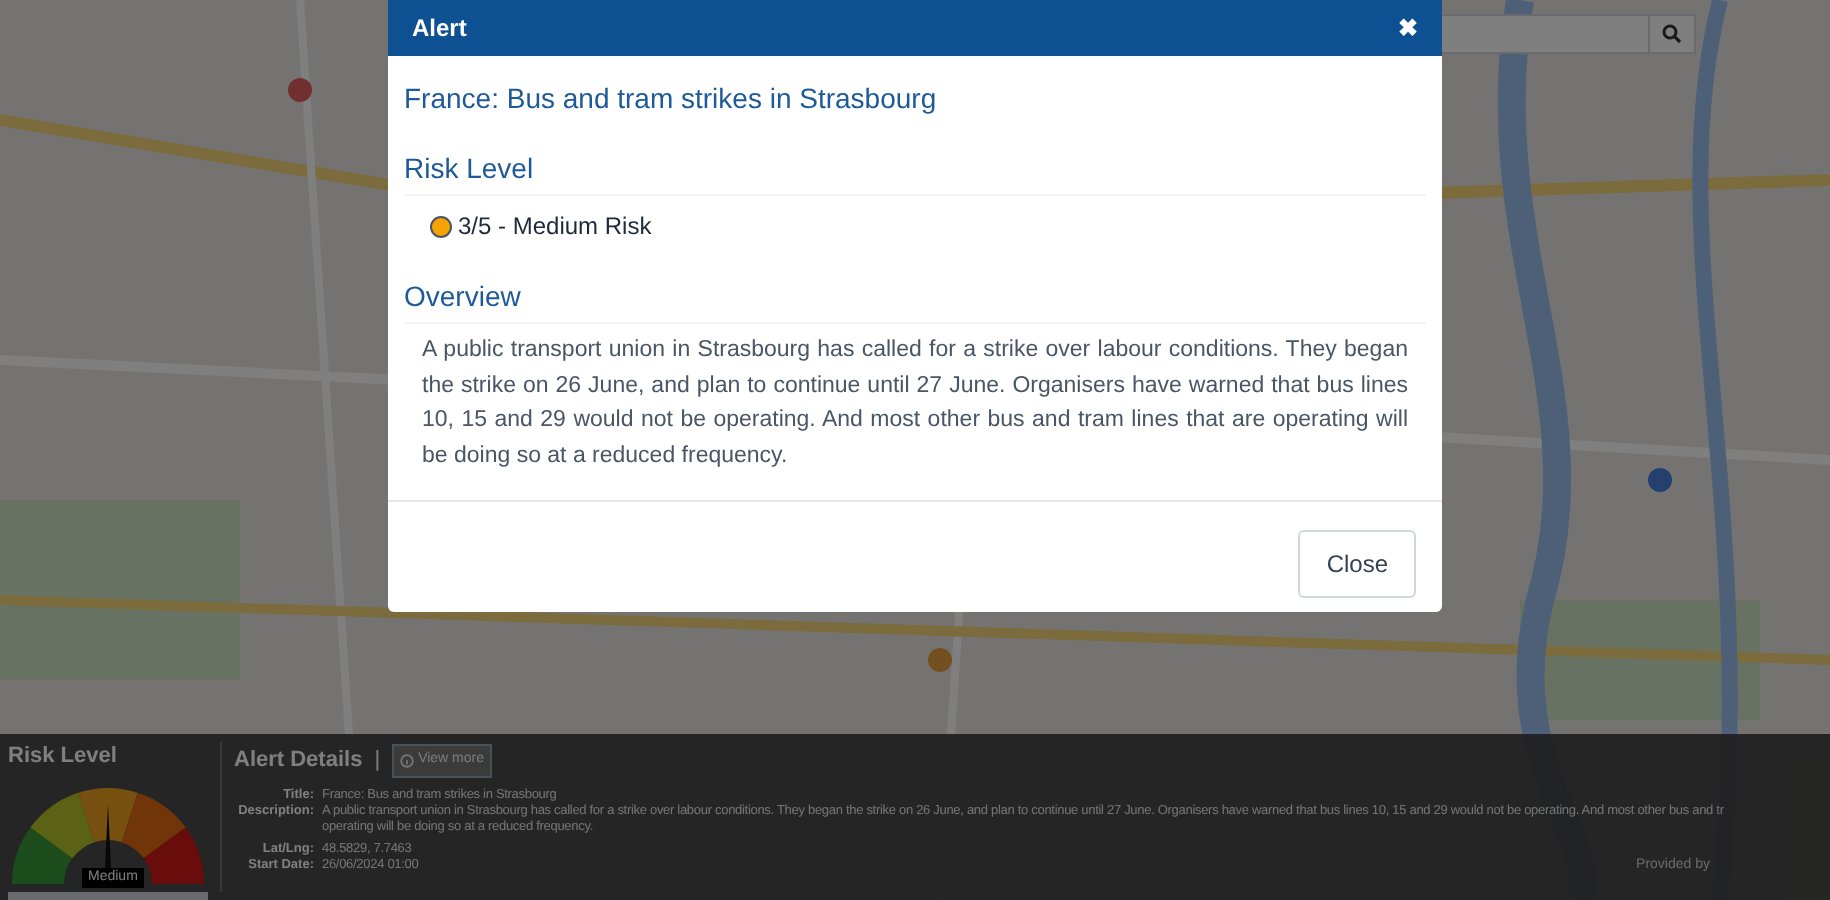  Describe the element at coordinates (671, 99) in the screenshot. I see `alert-headline: France: Bus and tram strikes in Strasbourg` at that location.